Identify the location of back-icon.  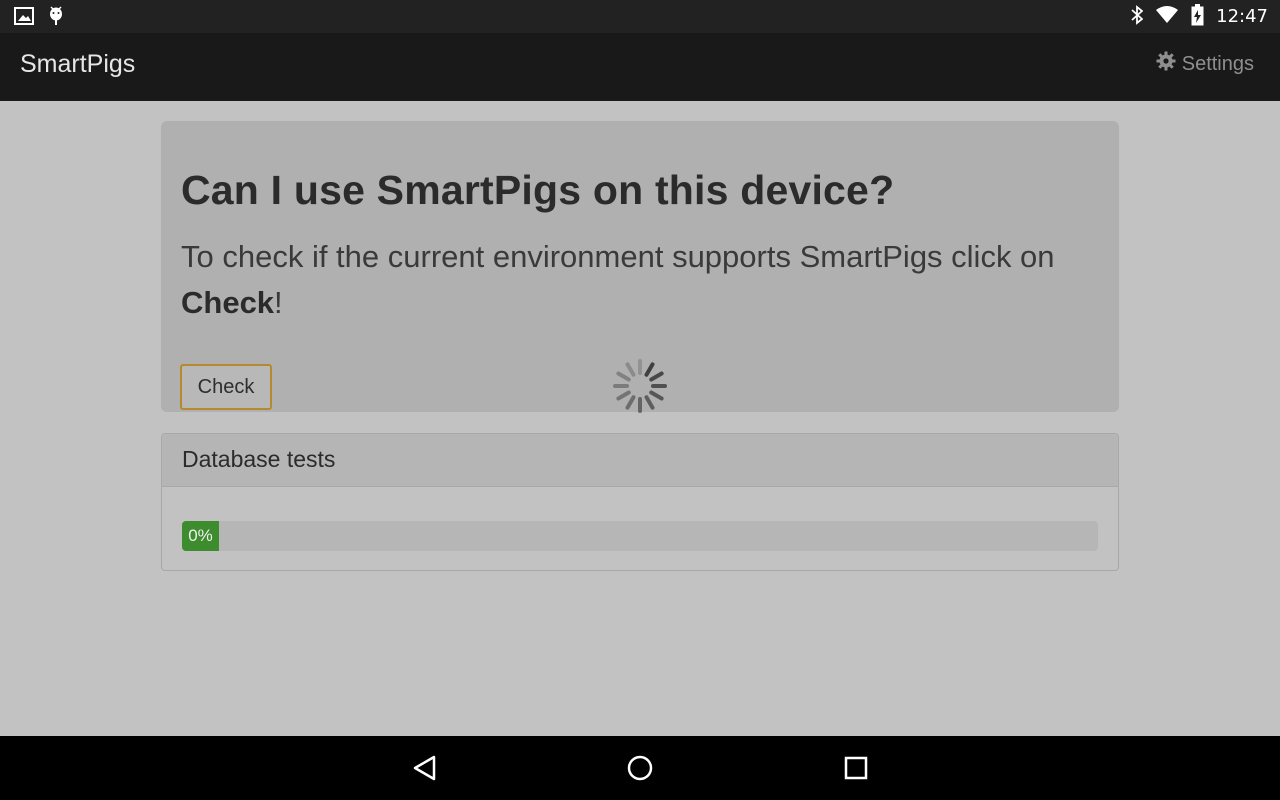
(425, 768).